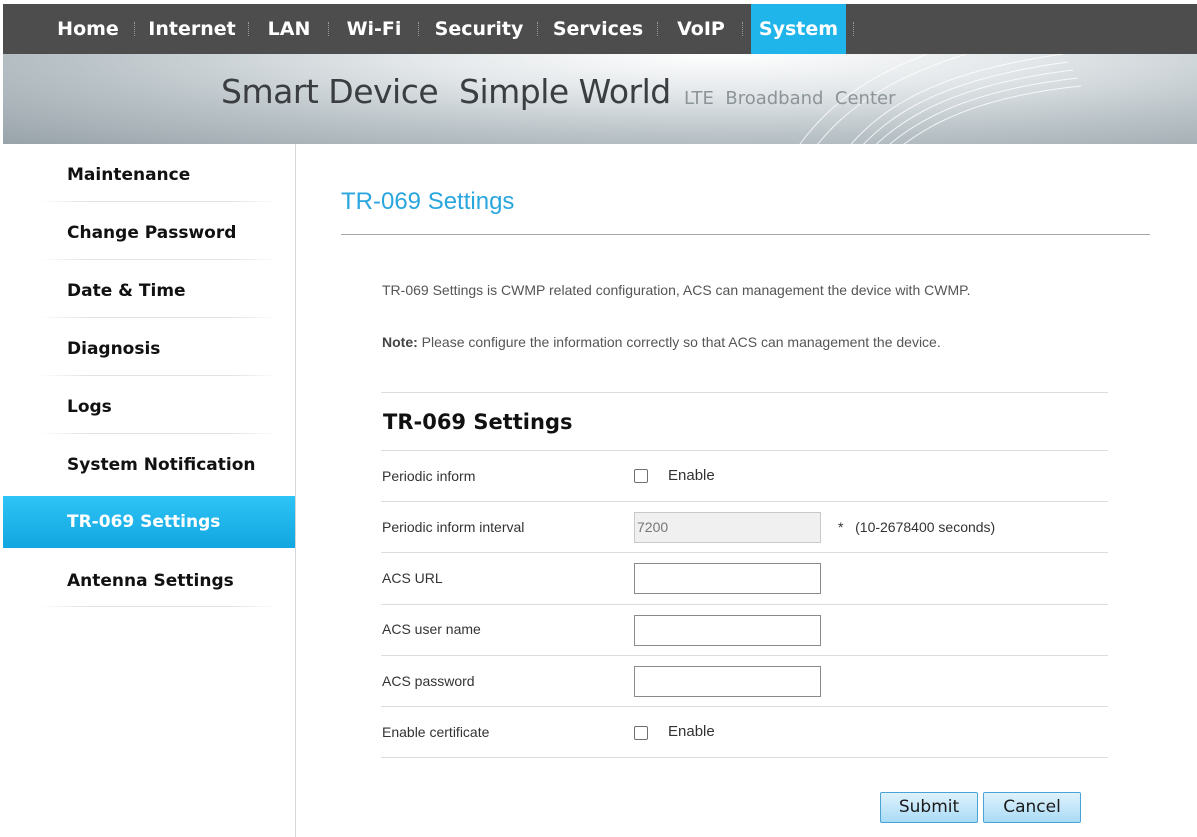 The width and height of the screenshot is (1197, 837). Describe the element at coordinates (149, 407) in the screenshot. I see `sidebar-item-logs: Logs` at that location.